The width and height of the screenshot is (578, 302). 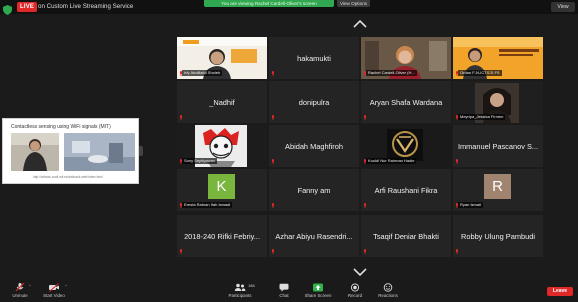 I want to click on participant-avatar: K, so click(x=221, y=186).